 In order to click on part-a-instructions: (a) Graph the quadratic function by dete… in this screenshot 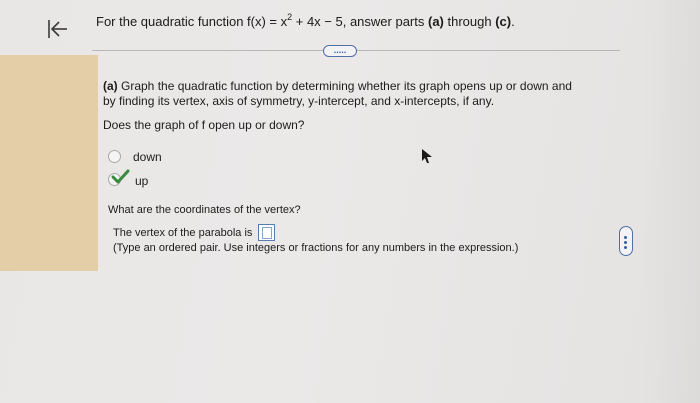, I will do `click(337, 93)`.